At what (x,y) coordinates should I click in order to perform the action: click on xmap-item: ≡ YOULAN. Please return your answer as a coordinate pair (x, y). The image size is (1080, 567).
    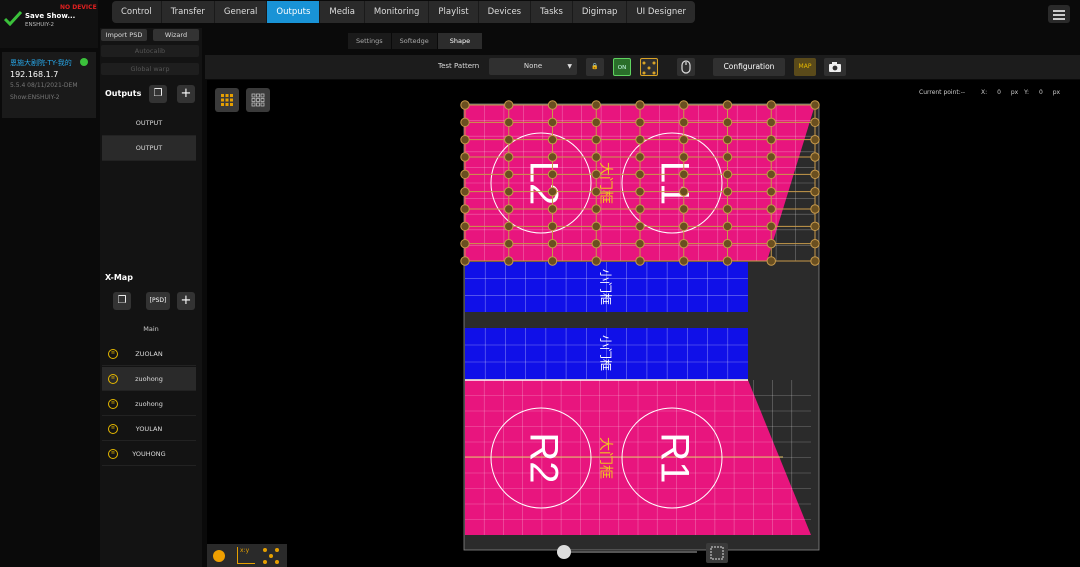
    Looking at the image, I should click on (149, 429).